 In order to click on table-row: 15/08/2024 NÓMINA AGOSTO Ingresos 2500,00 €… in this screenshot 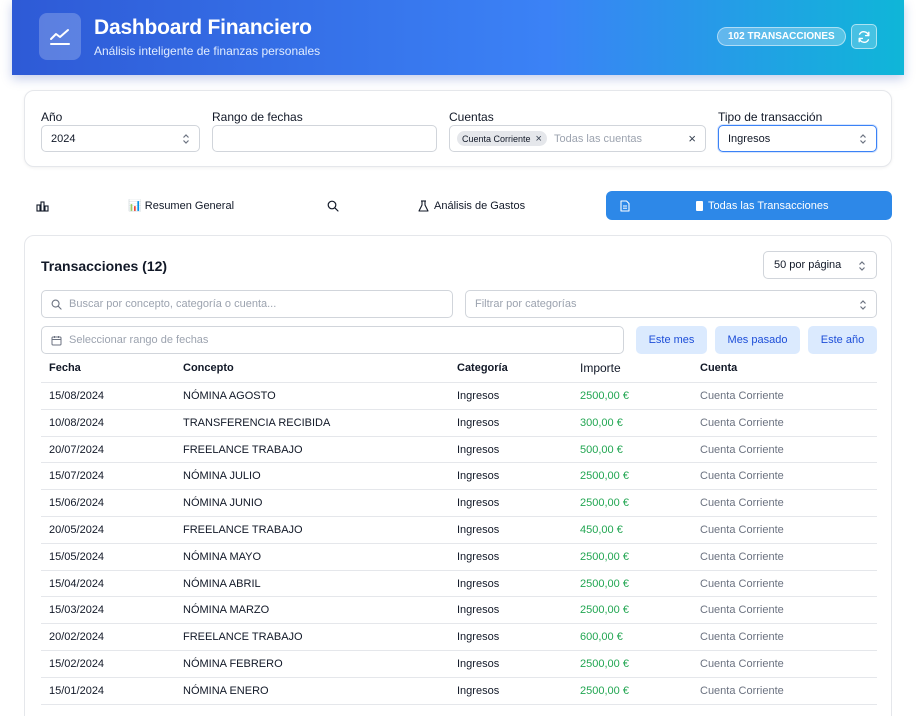, I will do `click(459, 396)`.